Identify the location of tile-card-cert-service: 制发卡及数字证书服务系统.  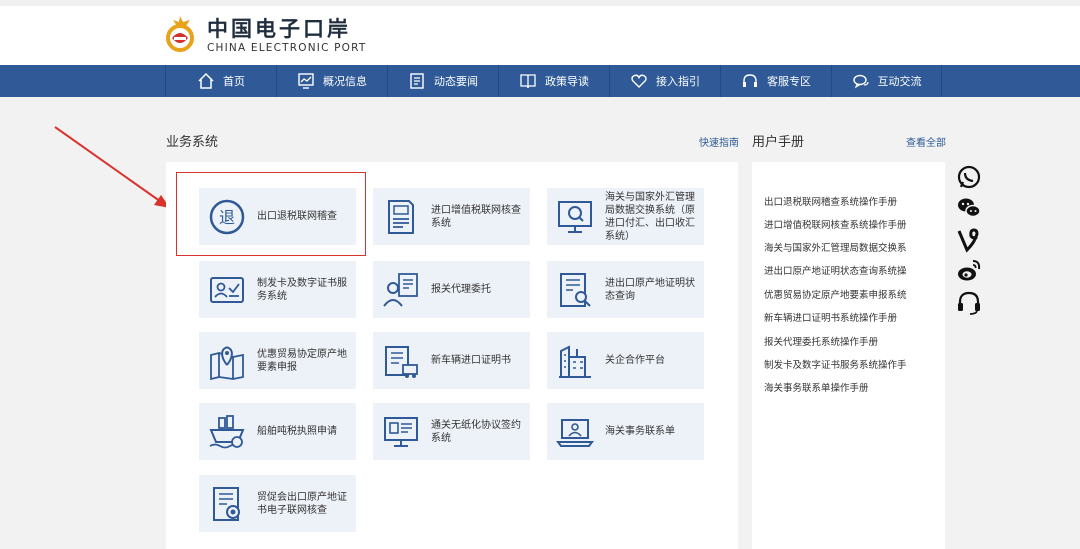
(277, 289).